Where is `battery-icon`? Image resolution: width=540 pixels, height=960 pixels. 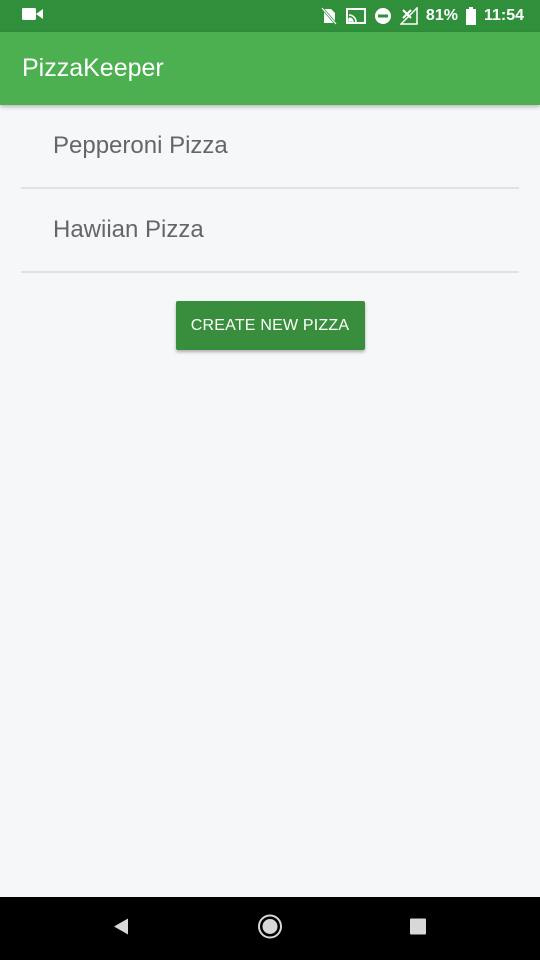 battery-icon is located at coordinates (470, 16).